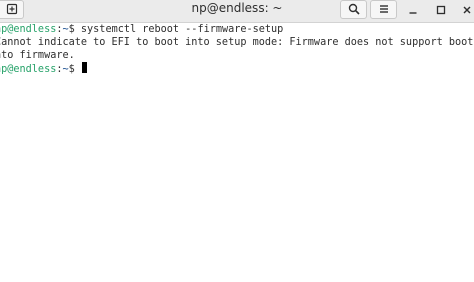 The image size is (474, 282). What do you see at coordinates (237, 8) in the screenshot?
I see `window-title: np@endless: ~` at bounding box center [237, 8].